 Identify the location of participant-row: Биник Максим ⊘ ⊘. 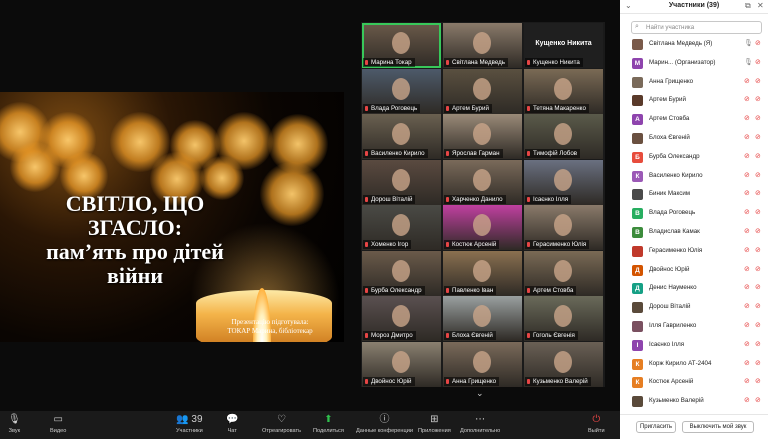
(694, 195).